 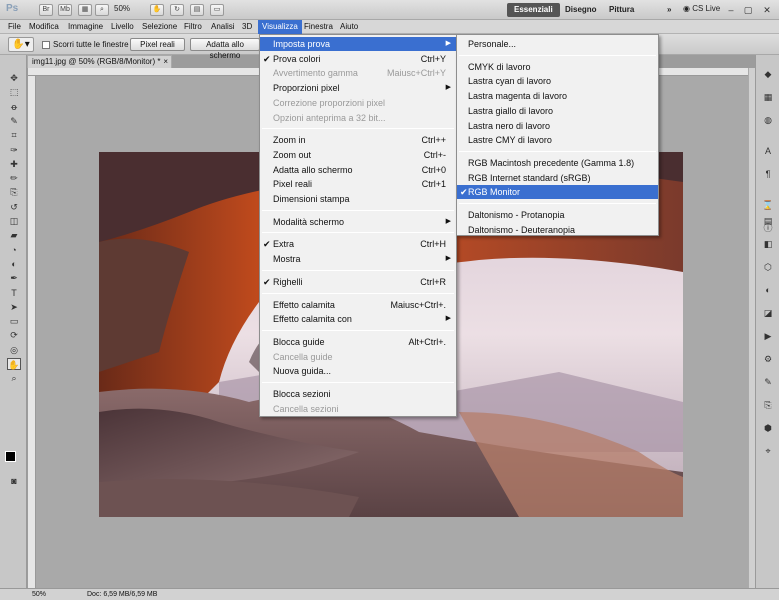 What do you see at coordinates (358, 44) in the screenshot?
I see `view-menu-item-imposta-prova: Imposta prova ▶` at bounding box center [358, 44].